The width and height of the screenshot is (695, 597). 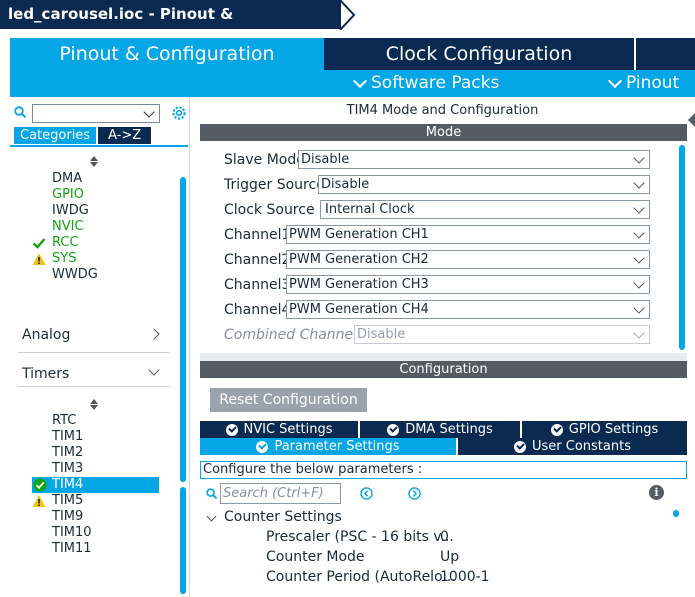 I want to click on mode-header: Mode, so click(x=443, y=132).